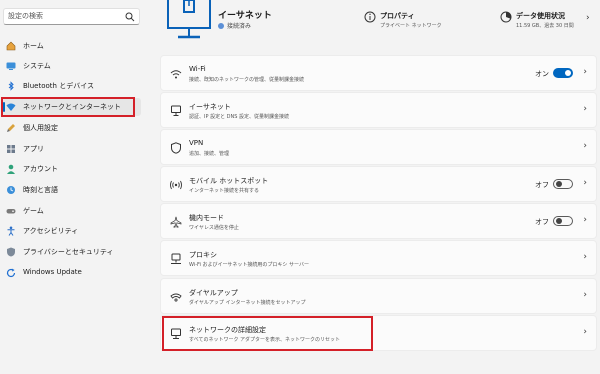 Image resolution: width=600 pixels, height=374 pixels. I want to click on card-title: VPN, so click(196, 143).